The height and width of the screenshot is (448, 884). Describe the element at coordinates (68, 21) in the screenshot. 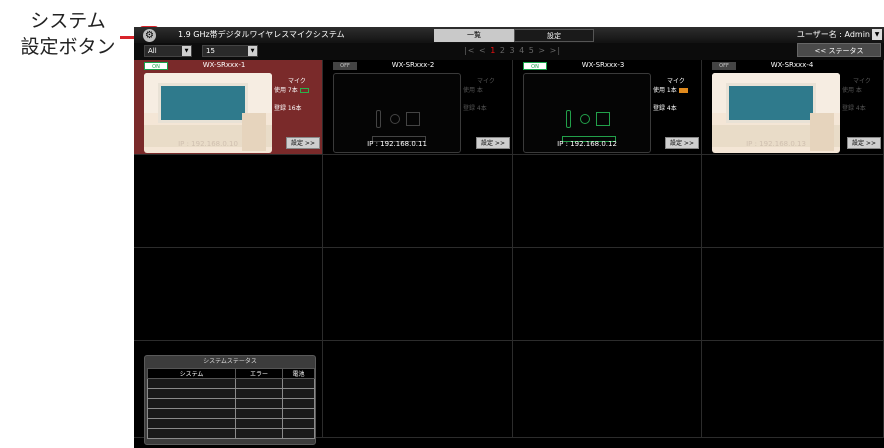

I see `callout-line-1: システム` at that location.